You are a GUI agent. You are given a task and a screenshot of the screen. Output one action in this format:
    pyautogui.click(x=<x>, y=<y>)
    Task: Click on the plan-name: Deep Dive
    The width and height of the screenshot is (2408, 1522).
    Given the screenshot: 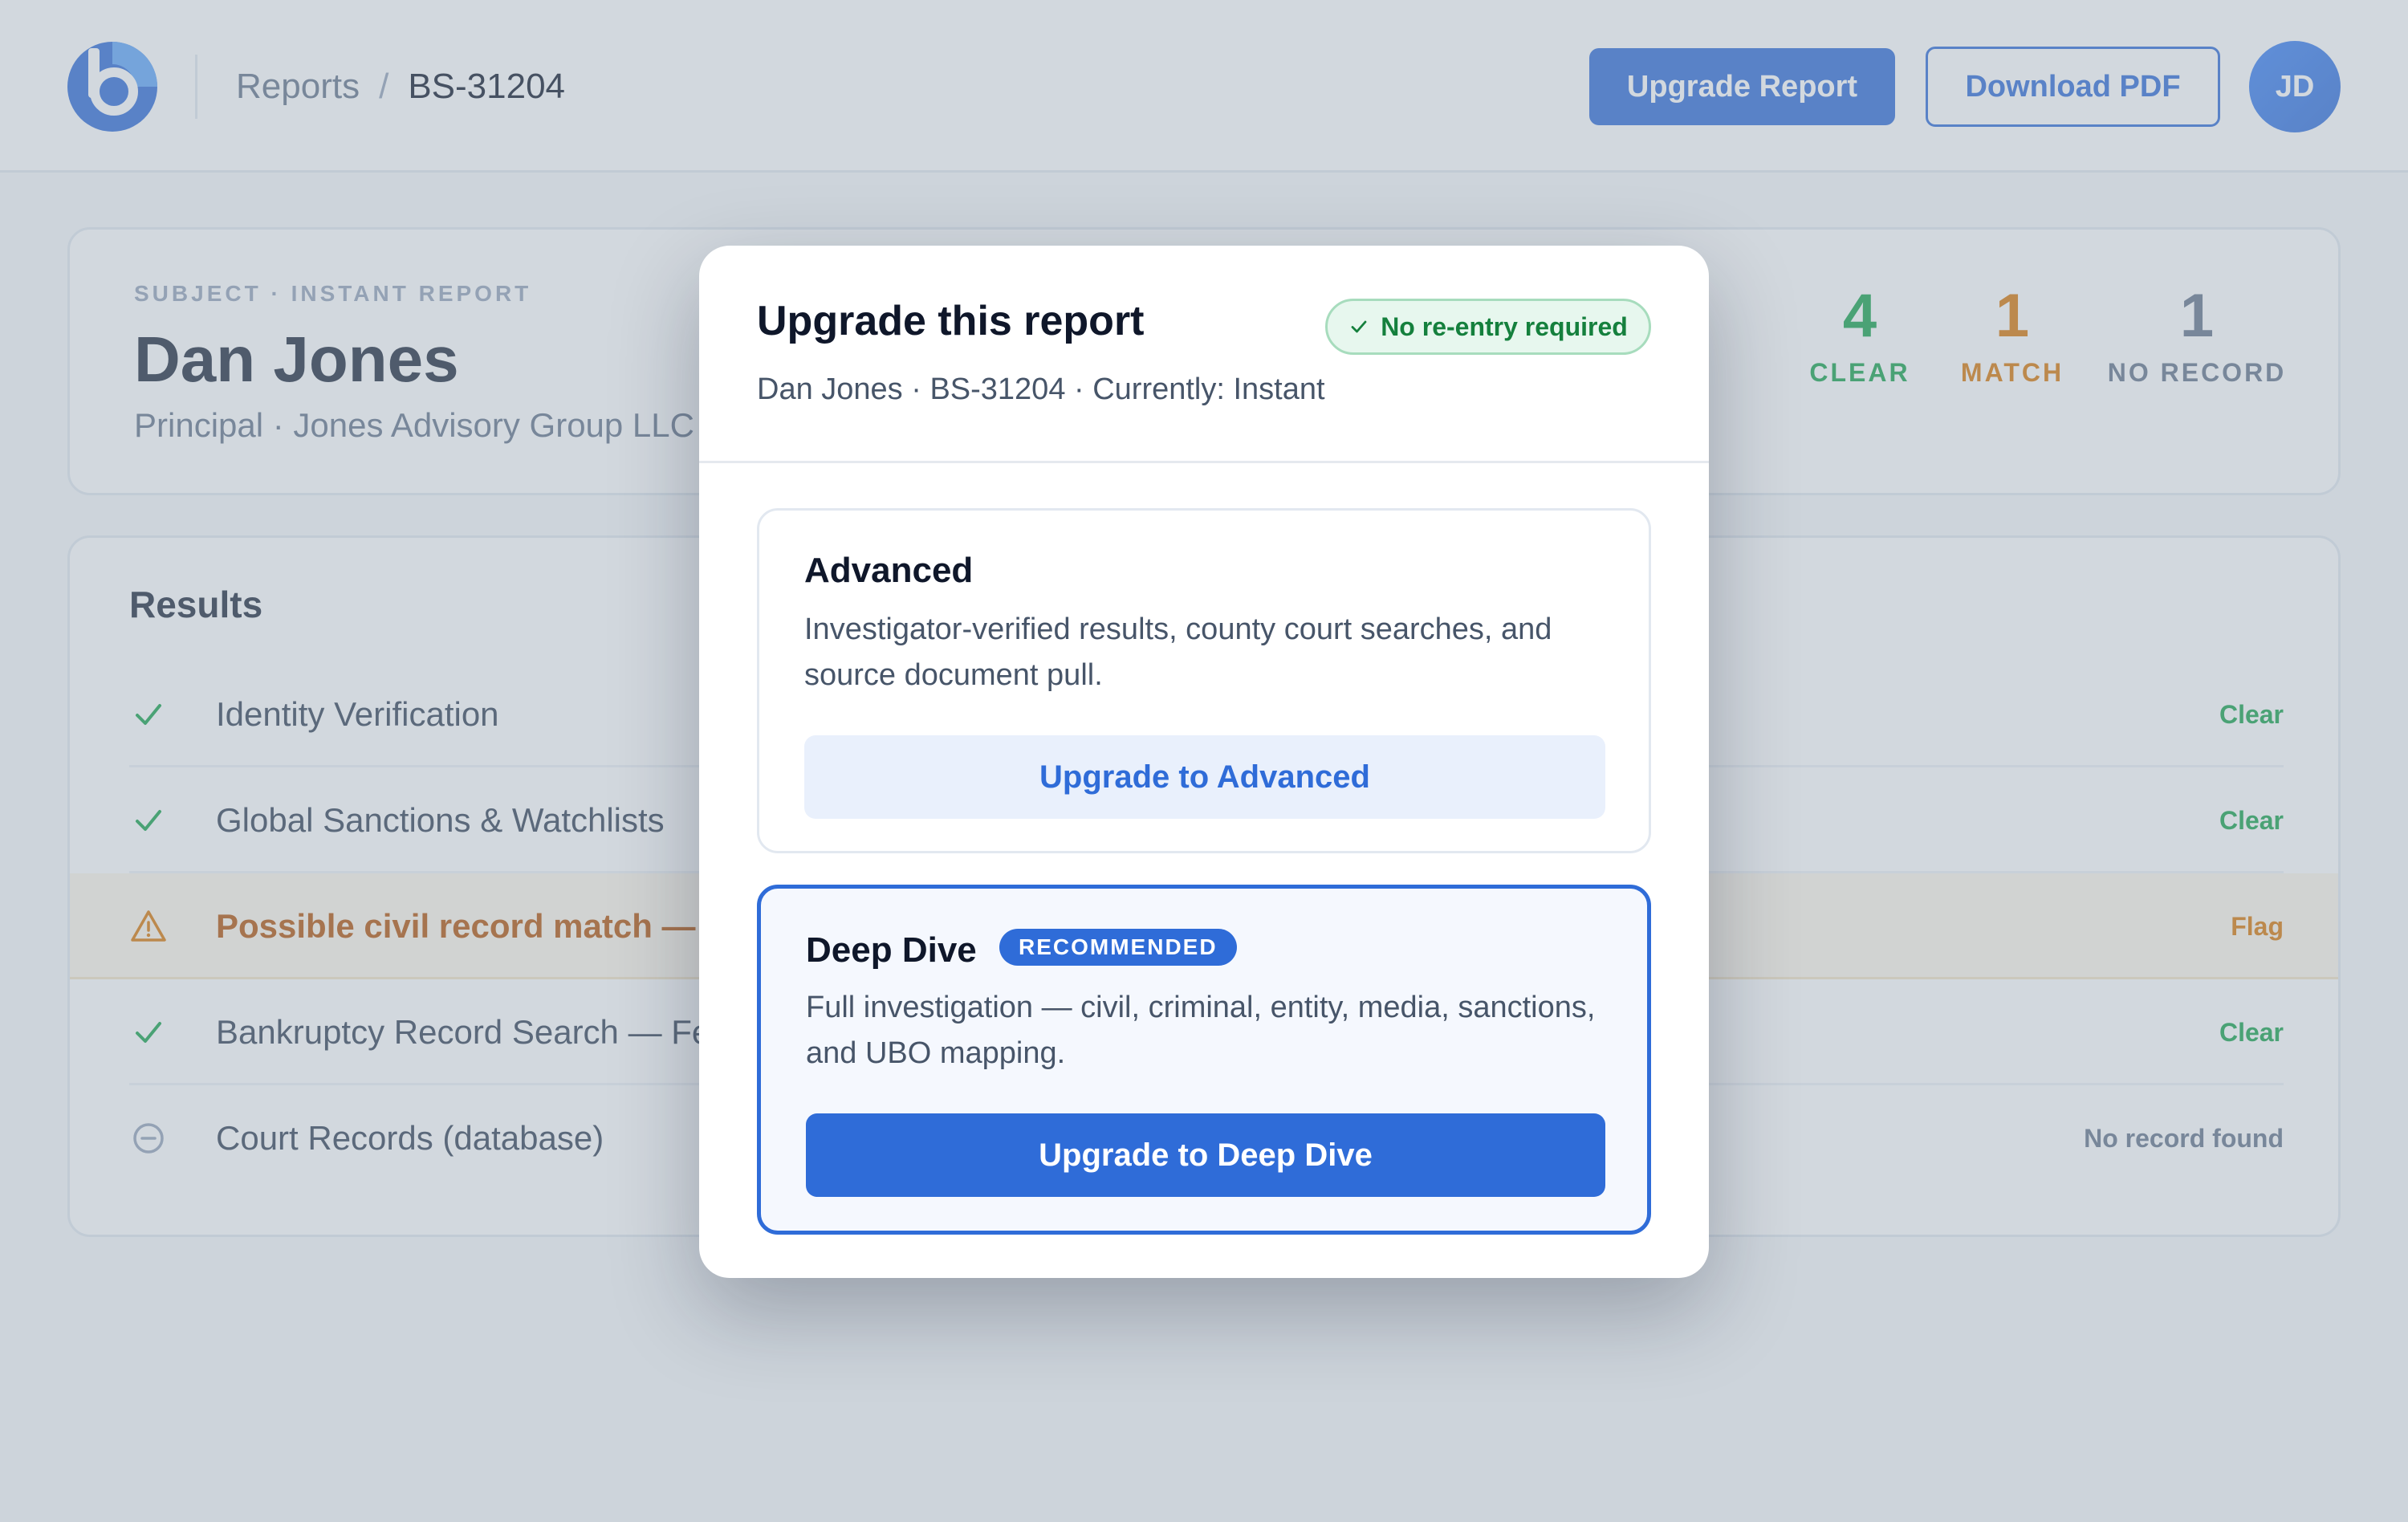 What is the action you would take?
    pyautogui.click(x=891, y=950)
    